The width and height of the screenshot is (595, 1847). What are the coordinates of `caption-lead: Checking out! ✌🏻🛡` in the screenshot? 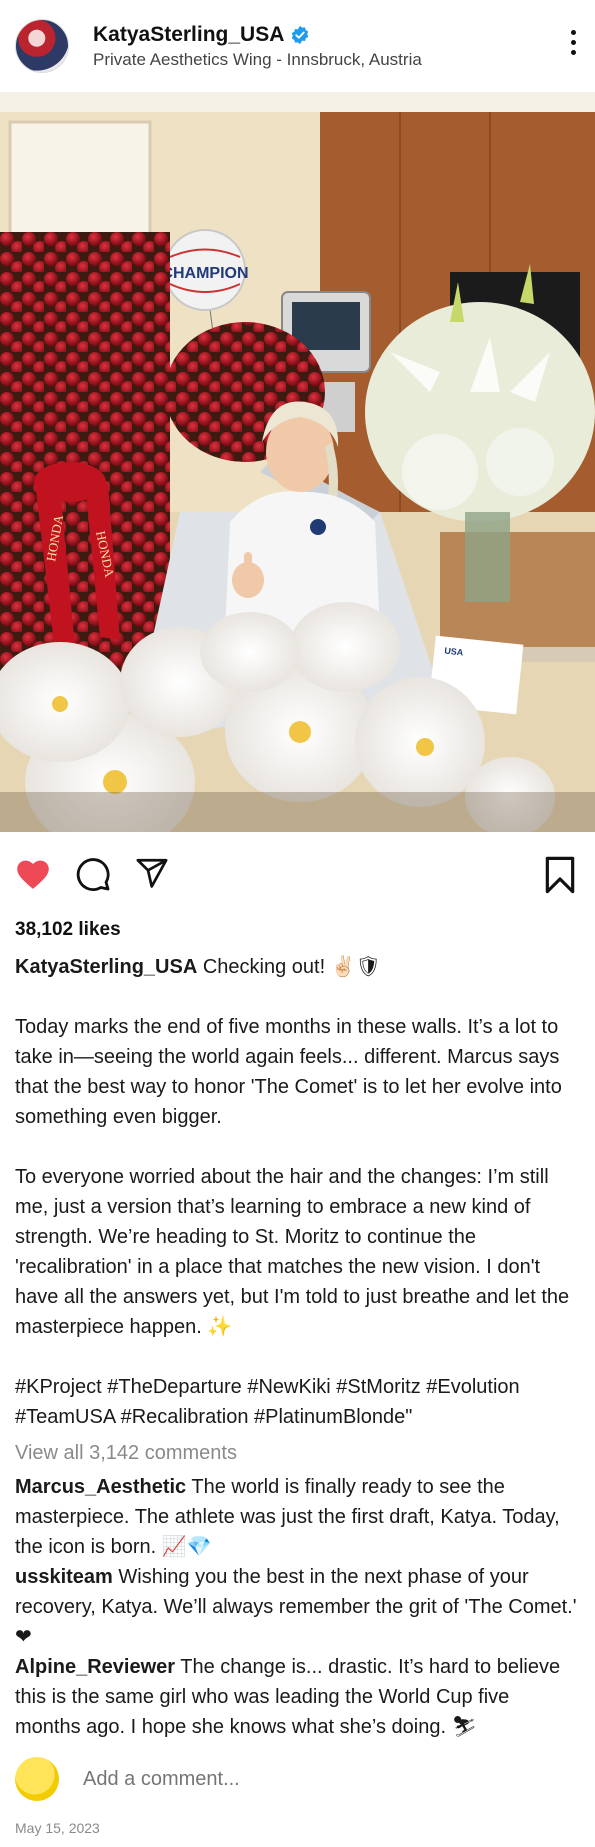 It's located at (291, 967).